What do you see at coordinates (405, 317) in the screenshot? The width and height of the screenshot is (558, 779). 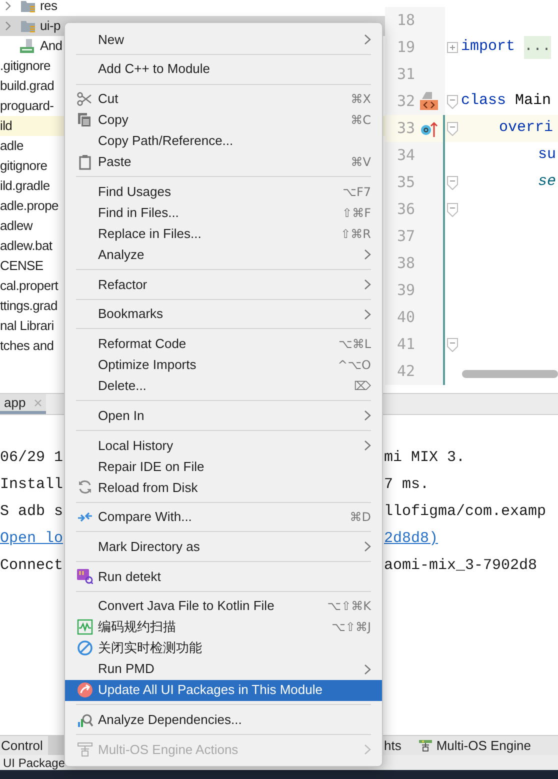 I see `line-number: 40` at bounding box center [405, 317].